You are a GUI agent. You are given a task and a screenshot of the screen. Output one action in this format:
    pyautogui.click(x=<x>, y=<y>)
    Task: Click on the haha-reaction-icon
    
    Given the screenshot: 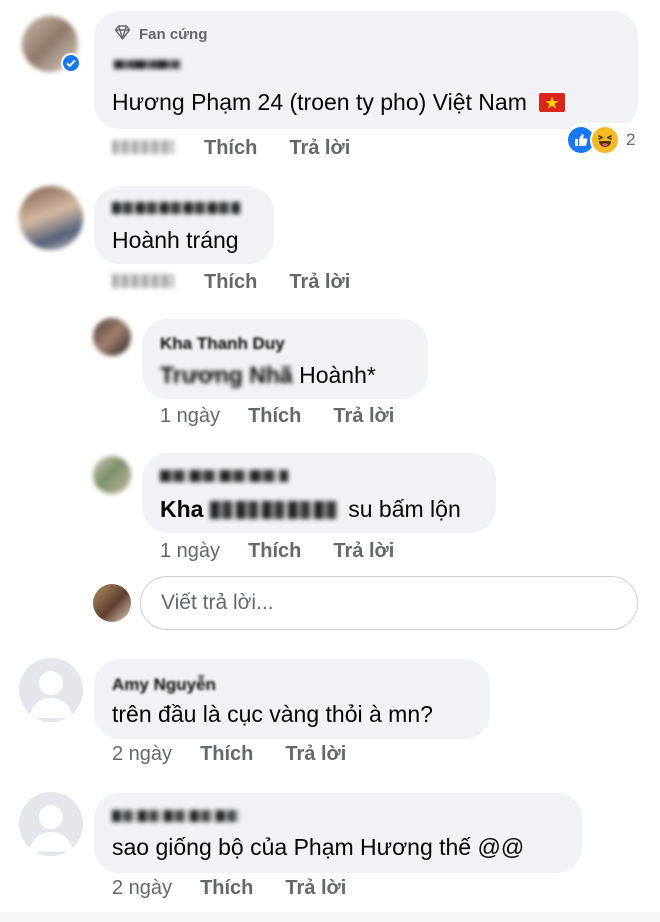 What is the action you would take?
    pyautogui.click(x=605, y=140)
    